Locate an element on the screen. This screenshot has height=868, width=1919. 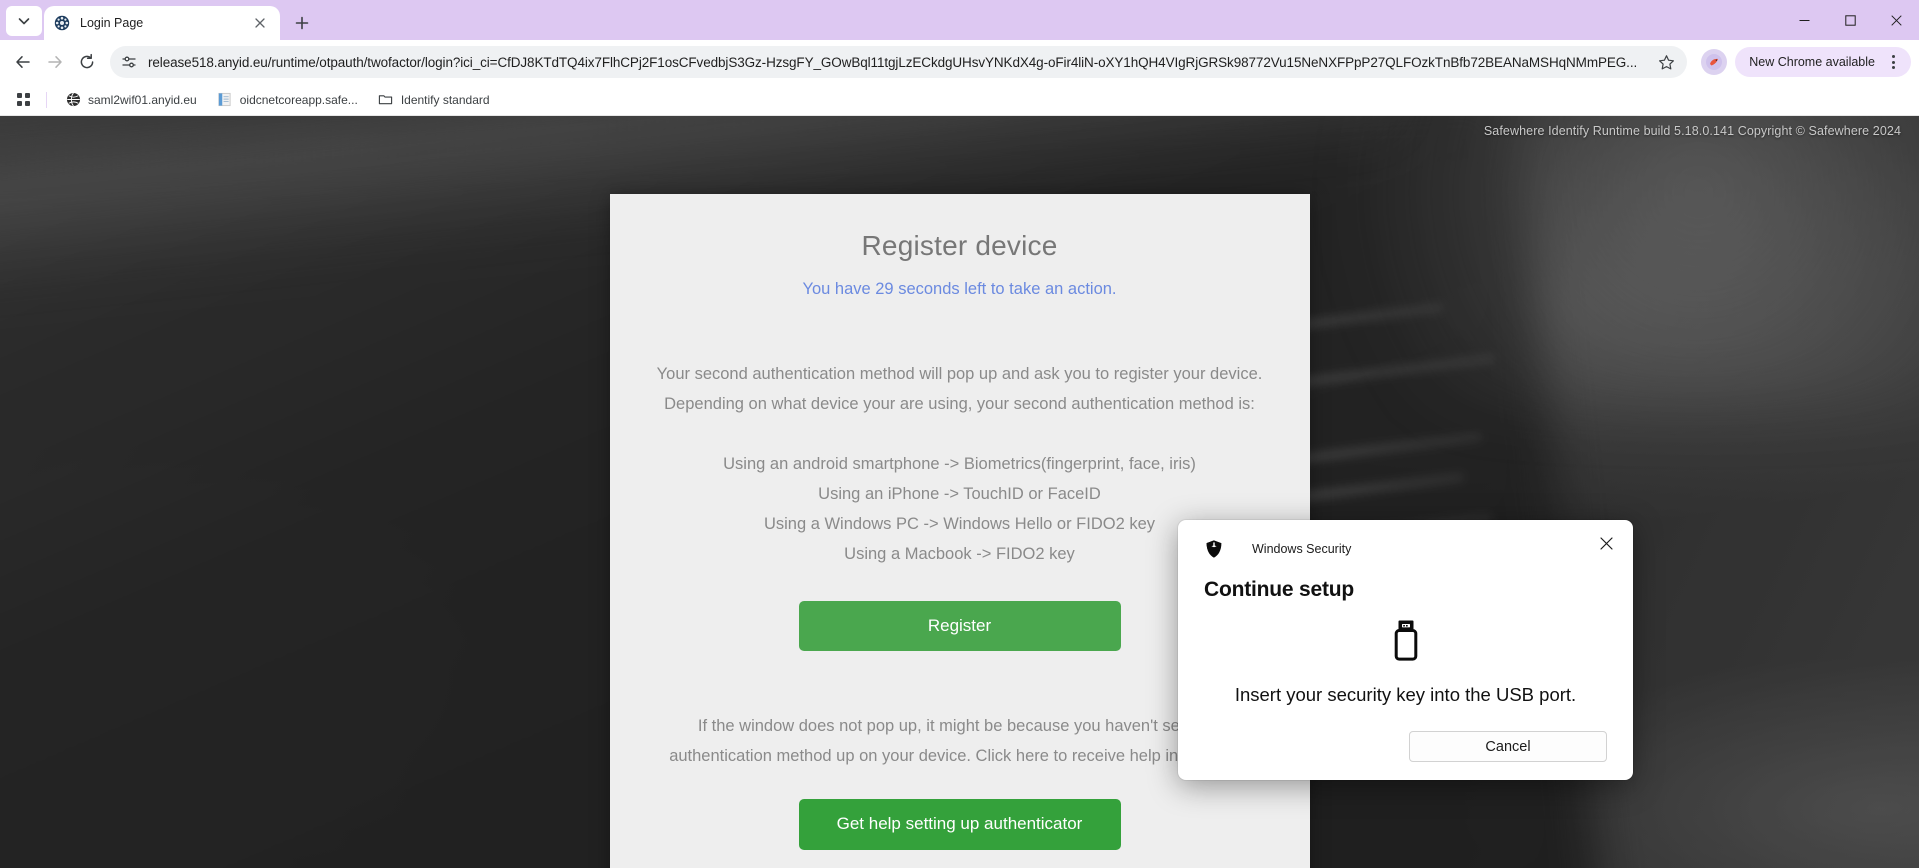
bookmark-star-icon is located at coordinates (1666, 62).